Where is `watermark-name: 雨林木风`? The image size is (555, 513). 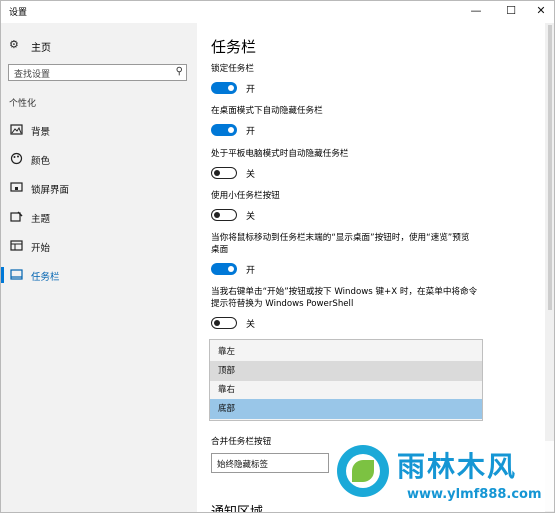 watermark-name: 雨林木风 is located at coordinates (457, 466).